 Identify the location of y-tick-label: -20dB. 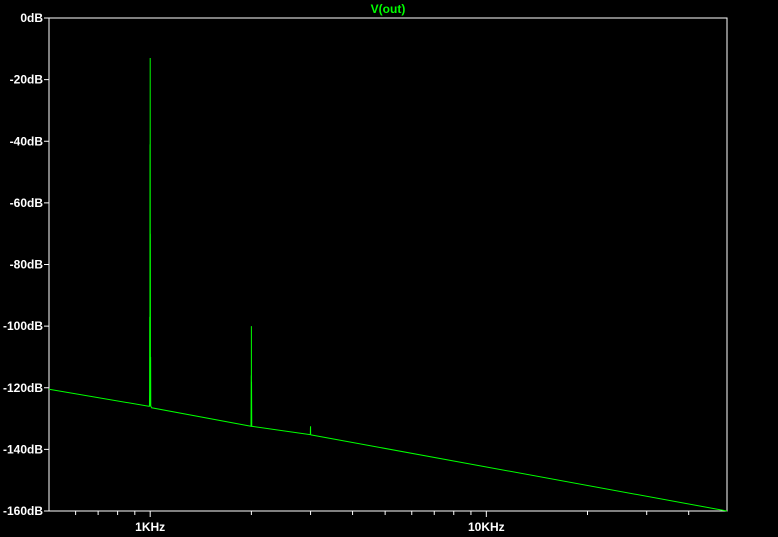
(27, 80).